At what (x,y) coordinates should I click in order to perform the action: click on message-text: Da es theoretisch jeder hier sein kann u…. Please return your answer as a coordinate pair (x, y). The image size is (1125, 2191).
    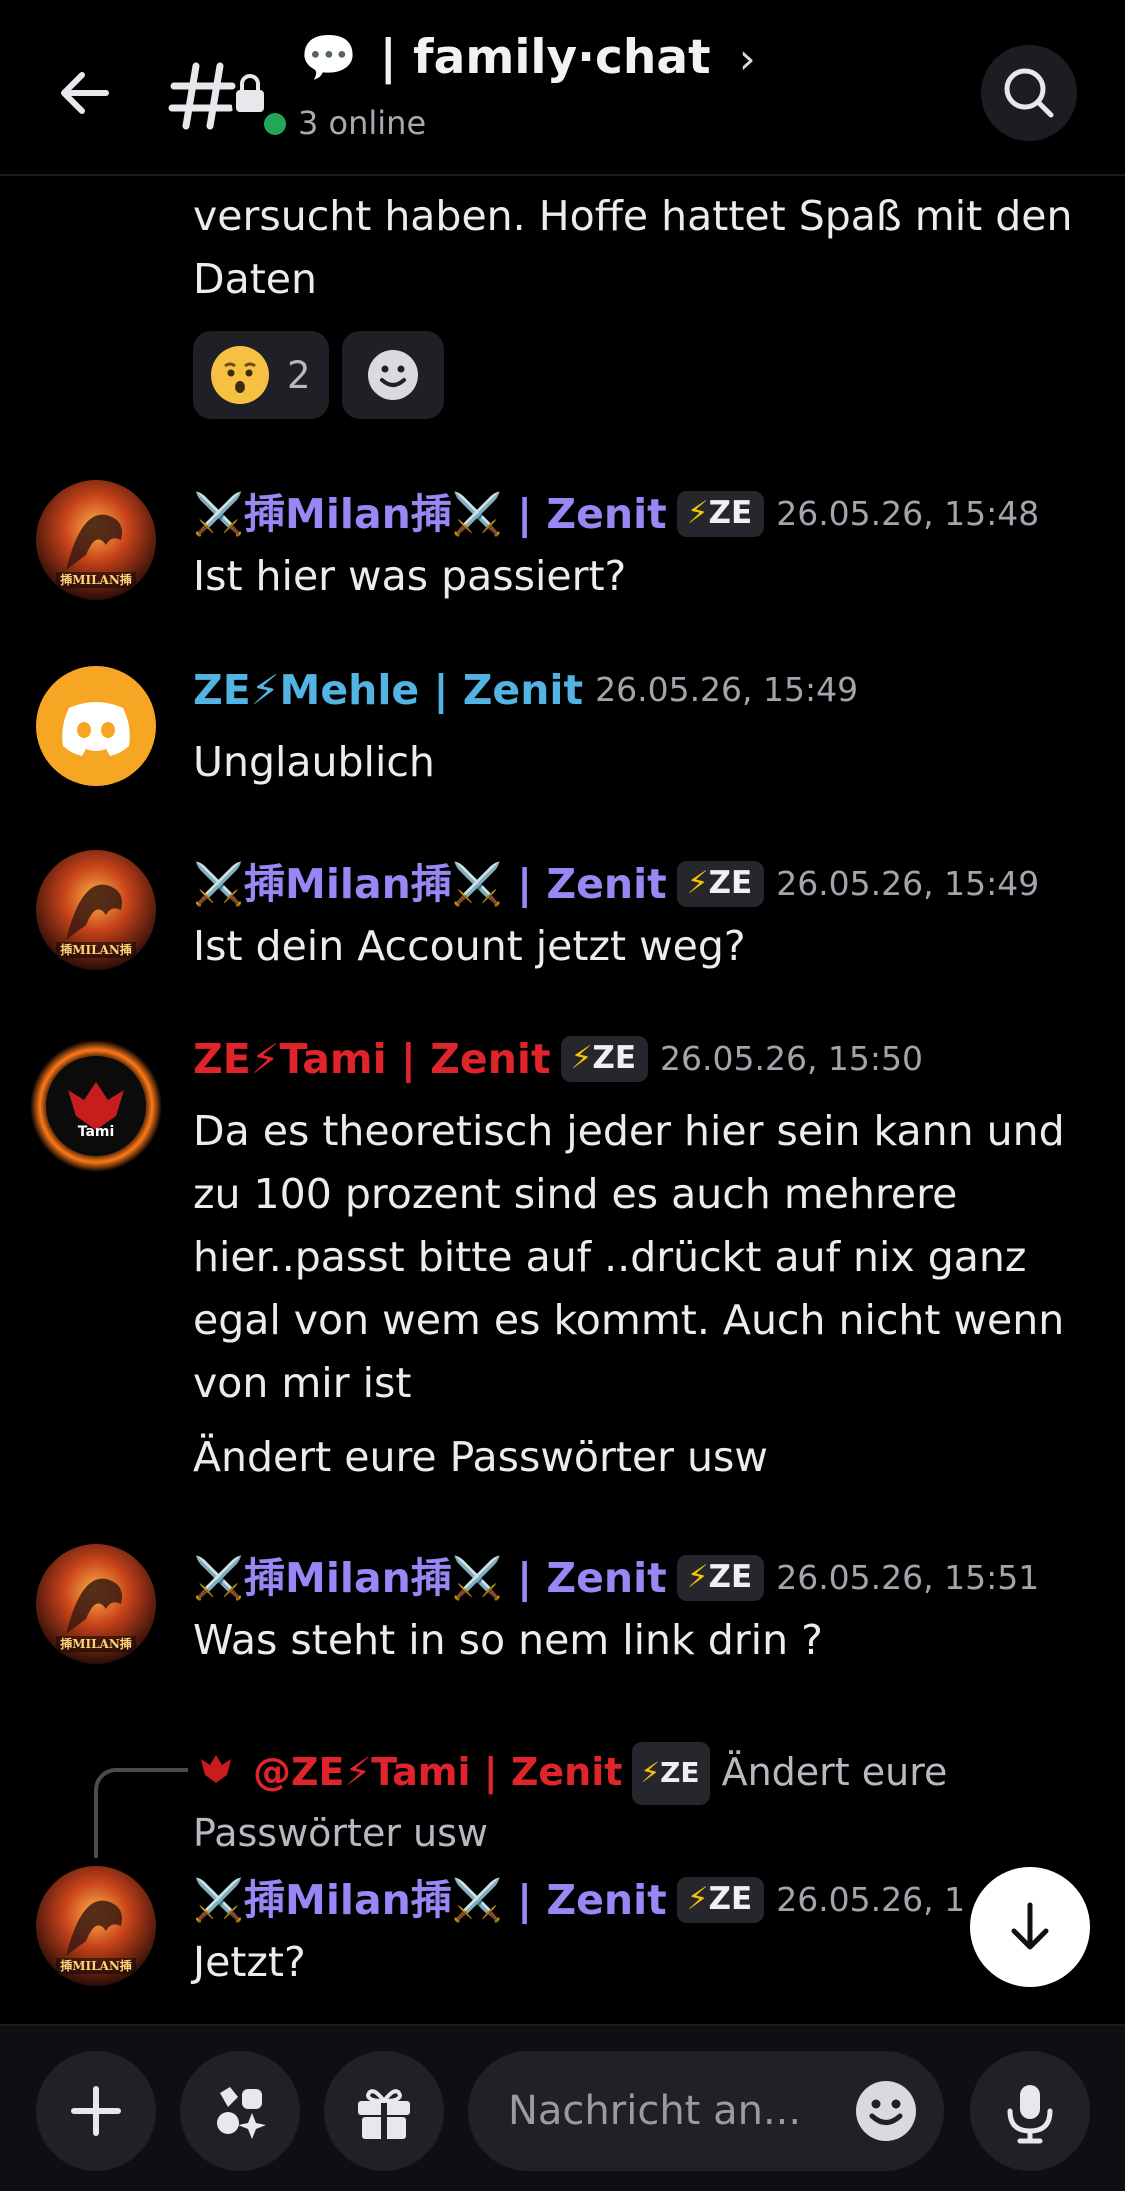
    Looking at the image, I should click on (629, 1257).